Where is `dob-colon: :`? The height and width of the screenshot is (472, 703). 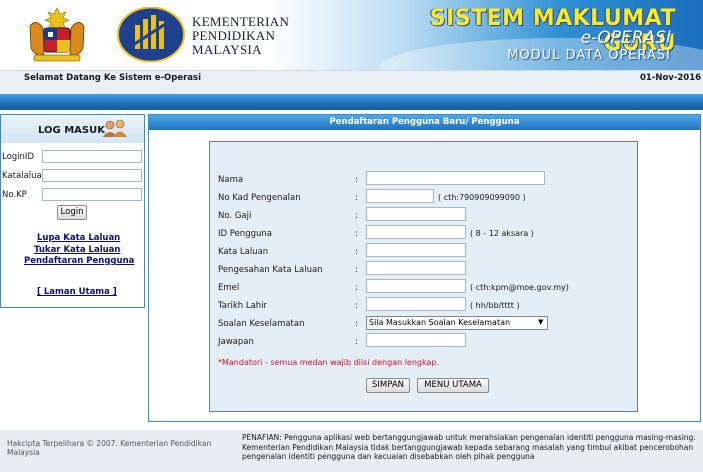
dob-colon: : is located at coordinates (356, 306).